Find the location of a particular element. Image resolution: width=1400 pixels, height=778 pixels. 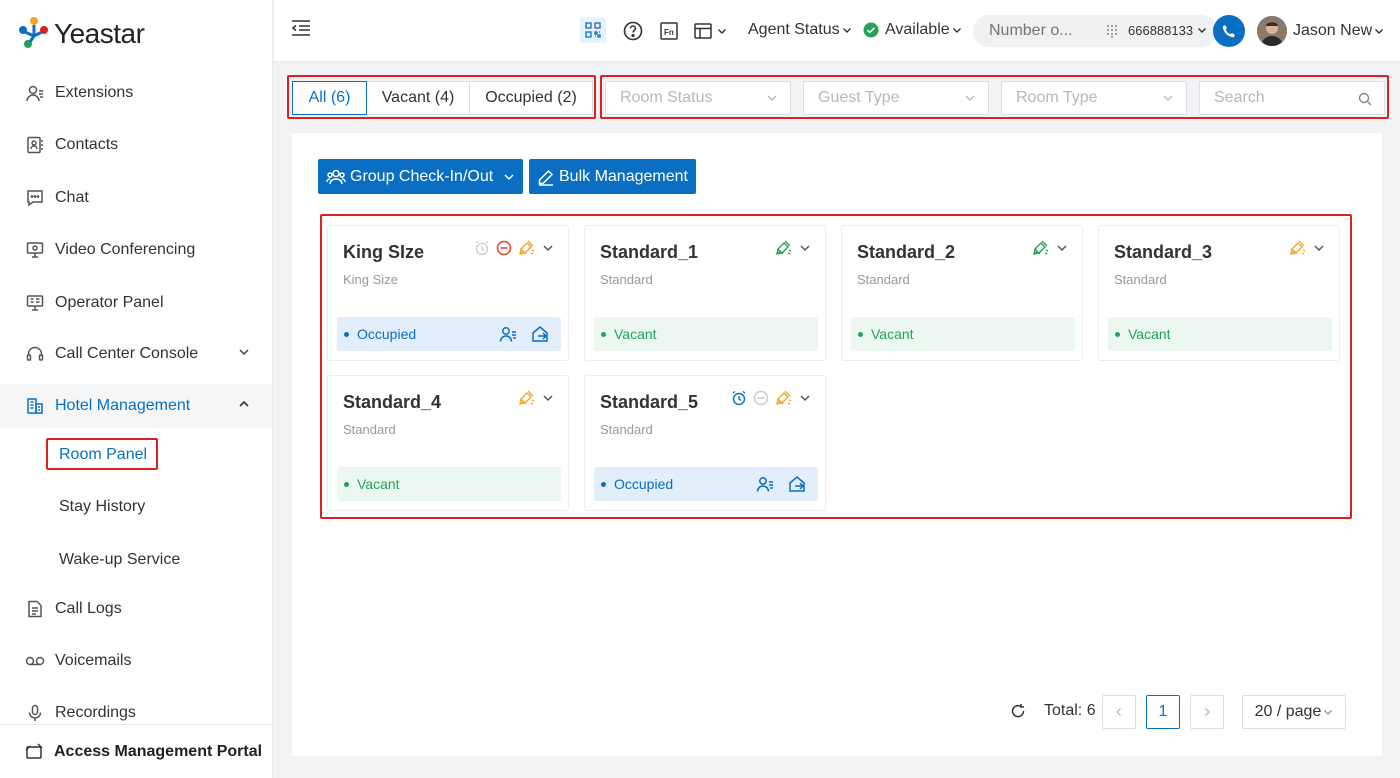

sidebar-subitem-stay-history: Stay History is located at coordinates (102, 507).